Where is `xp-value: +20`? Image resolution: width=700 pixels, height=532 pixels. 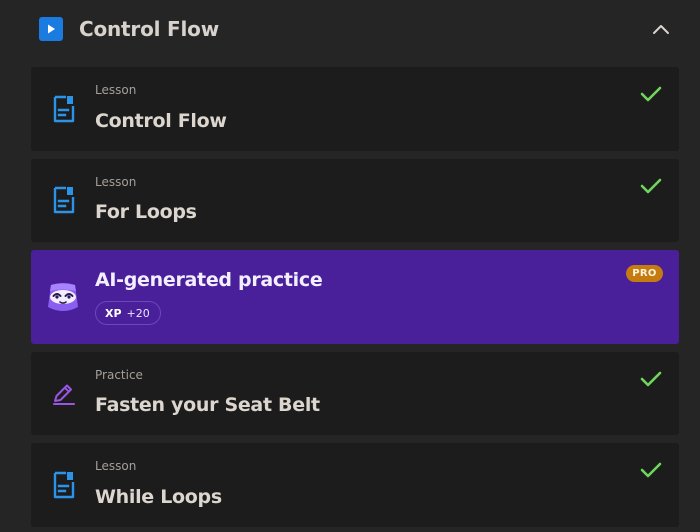
xp-value: +20 is located at coordinates (138, 313).